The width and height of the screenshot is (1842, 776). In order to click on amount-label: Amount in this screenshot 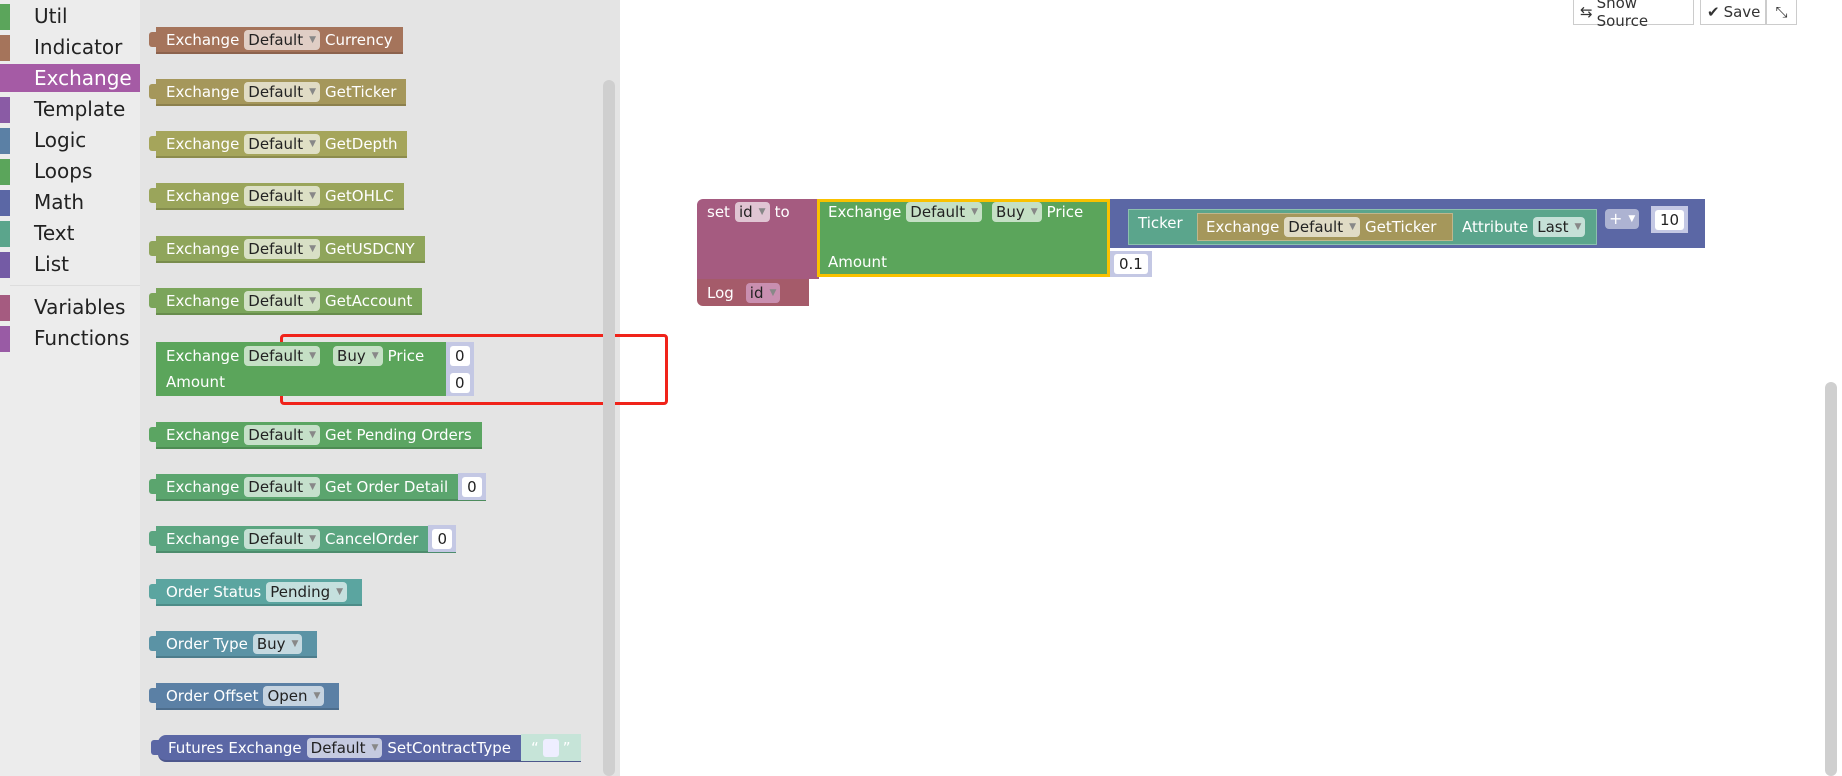, I will do `click(857, 262)`.